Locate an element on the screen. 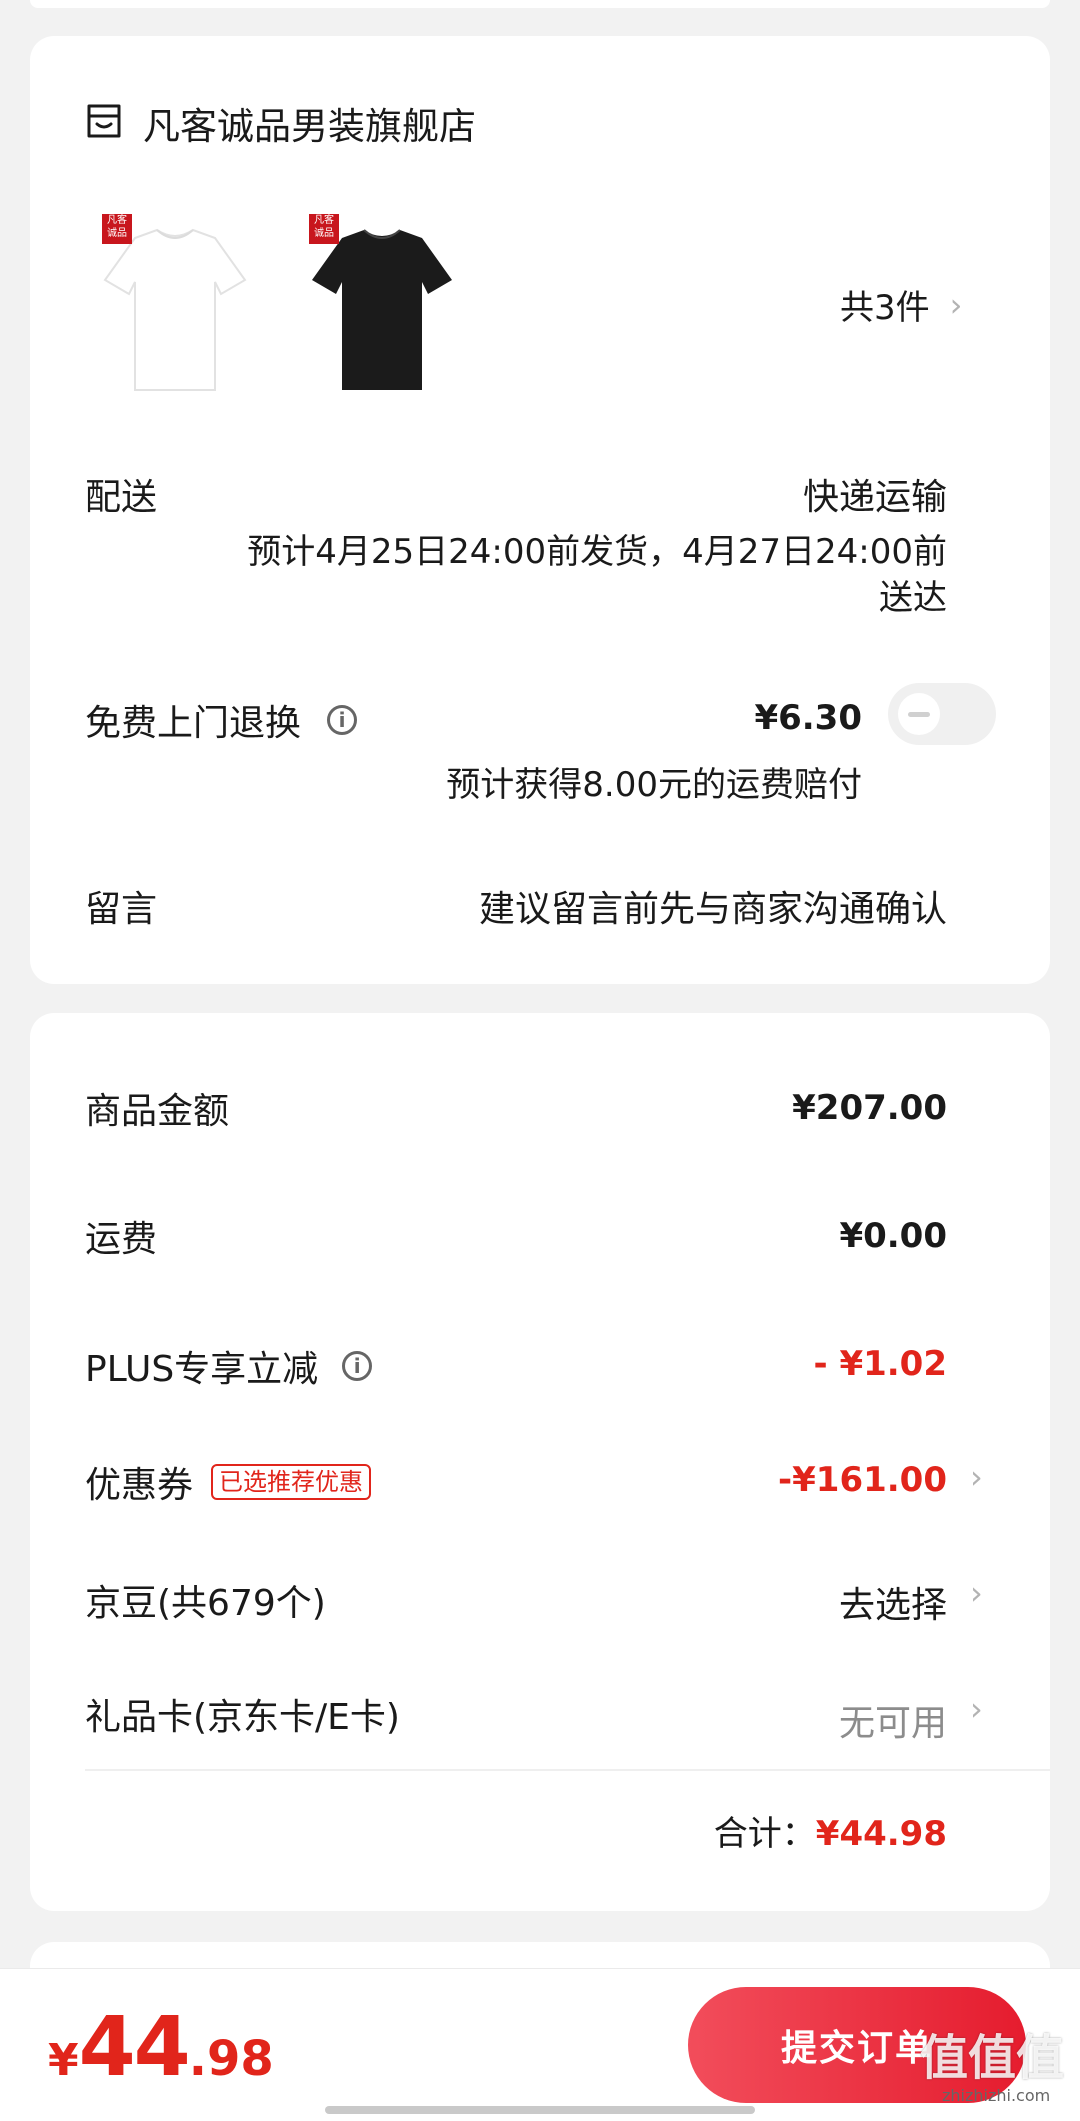 This screenshot has width=1080, height=2121. total-row: 合计： ¥44.98 is located at coordinates (830, 1830).